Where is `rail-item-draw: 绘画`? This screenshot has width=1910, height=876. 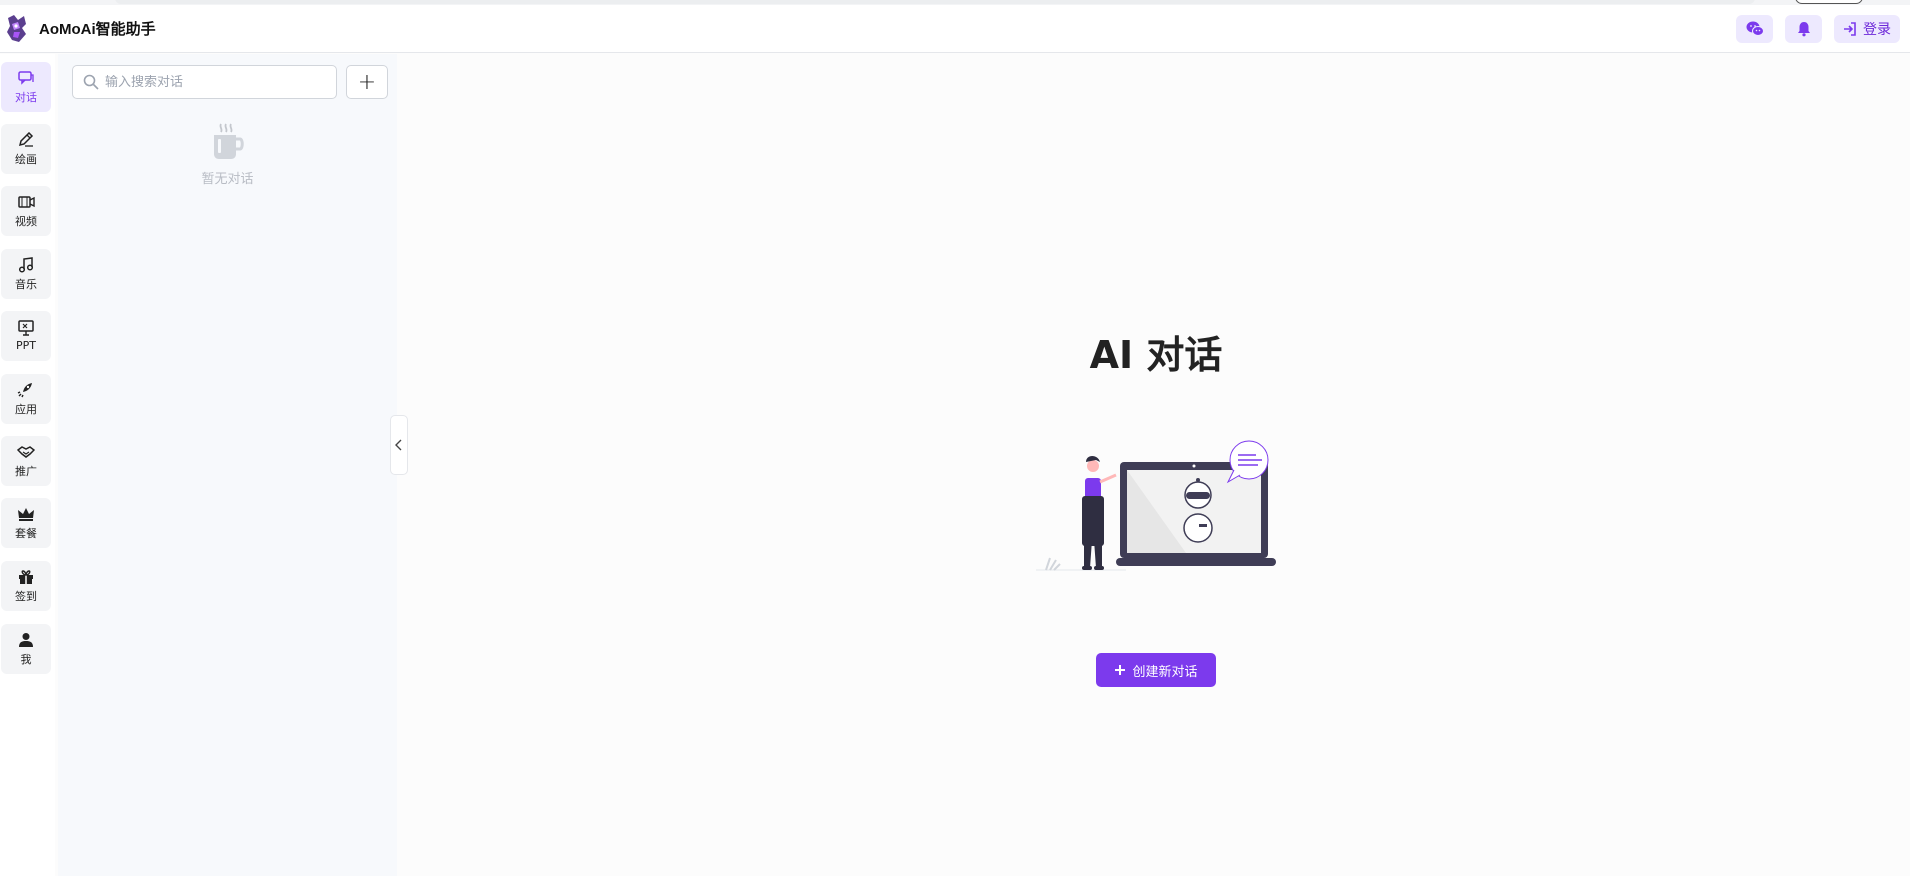
rail-item-draw: 绘画 is located at coordinates (26, 149).